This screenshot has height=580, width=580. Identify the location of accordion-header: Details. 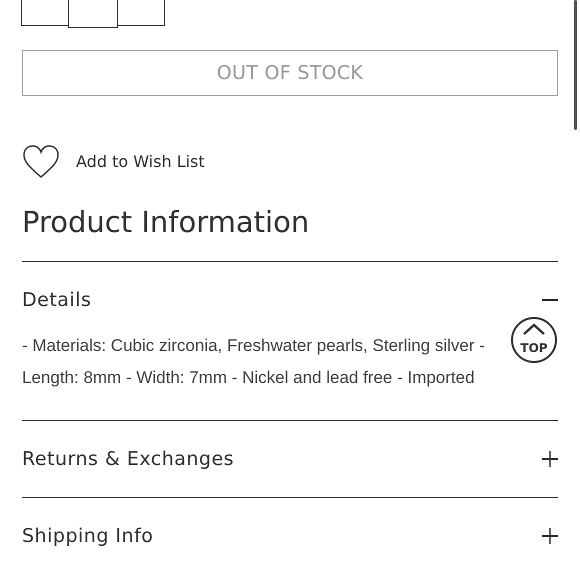
(57, 300).